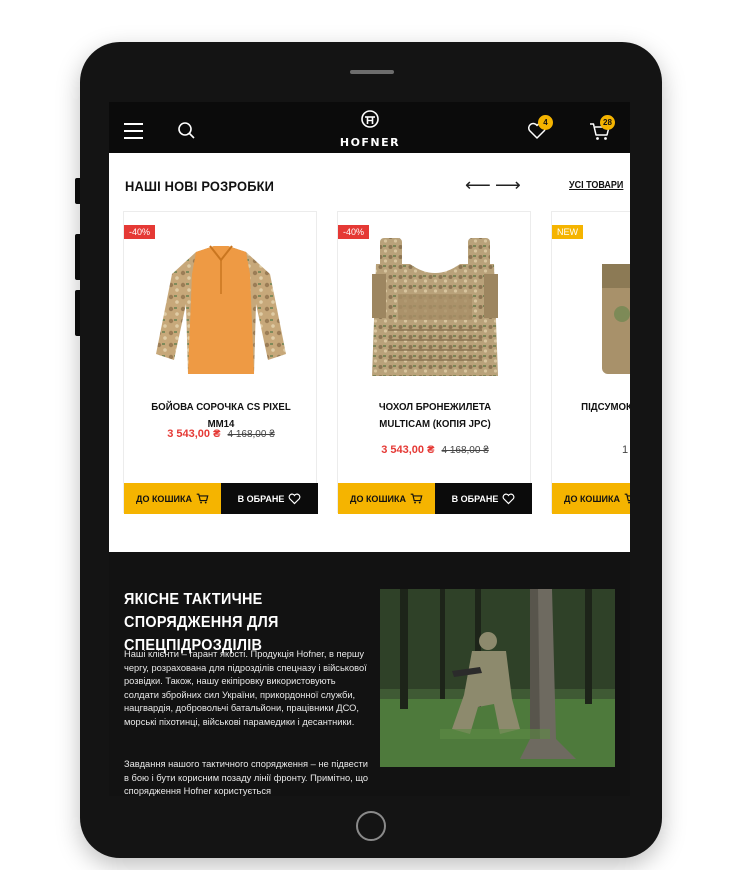 This screenshot has width=740, height=870. Describe the element at coordinates (370, 142) in the screenshot. I see `logo-text: HOFNER` at that location.